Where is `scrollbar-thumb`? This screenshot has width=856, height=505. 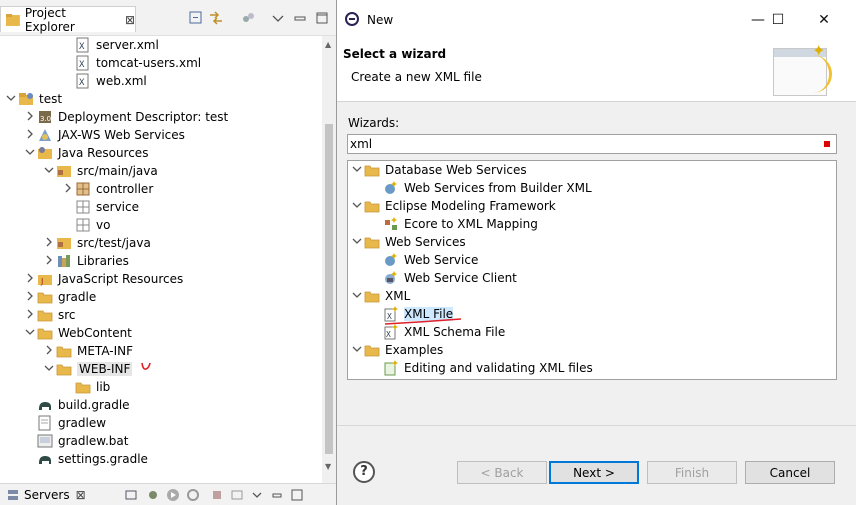
scrollbar-thumb is located at coordinates (329, 289).